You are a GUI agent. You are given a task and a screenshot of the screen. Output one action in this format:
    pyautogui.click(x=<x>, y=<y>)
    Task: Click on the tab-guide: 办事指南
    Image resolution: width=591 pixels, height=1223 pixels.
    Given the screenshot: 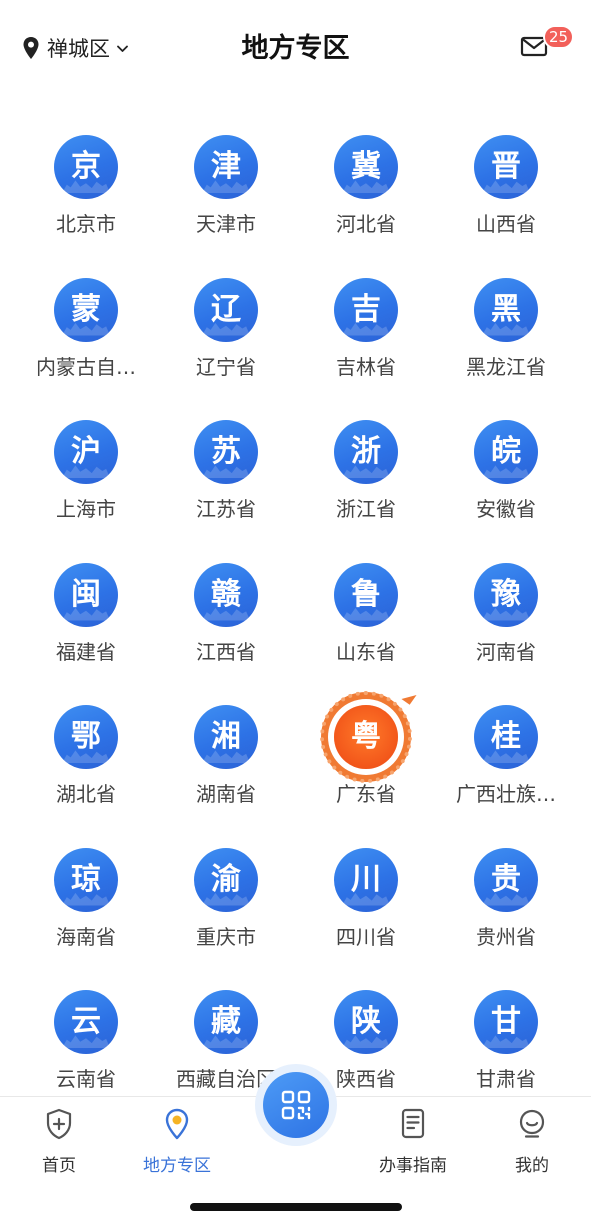 What is the action you would take?
    pyautogui.click(x=413, y=1141)
    